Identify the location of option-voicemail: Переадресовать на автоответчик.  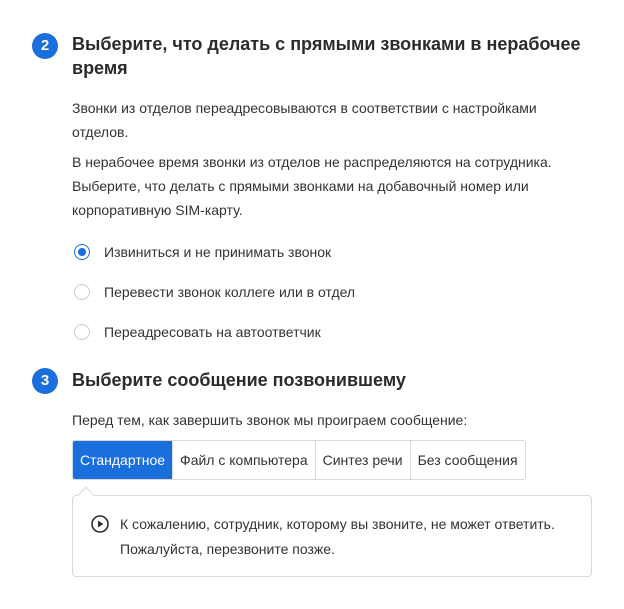
(197, 332).